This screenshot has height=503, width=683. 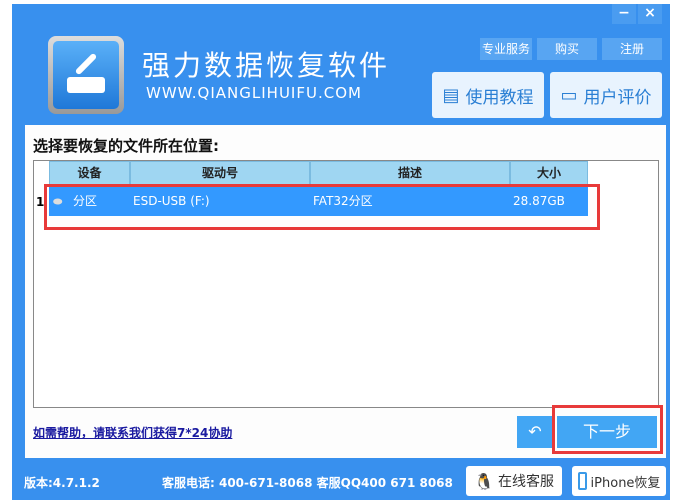 What do you see at coordinates (266, 65) in the screenshot?
I see `app-title: 强力数据恢复软件` at bounding box center [266, 65].